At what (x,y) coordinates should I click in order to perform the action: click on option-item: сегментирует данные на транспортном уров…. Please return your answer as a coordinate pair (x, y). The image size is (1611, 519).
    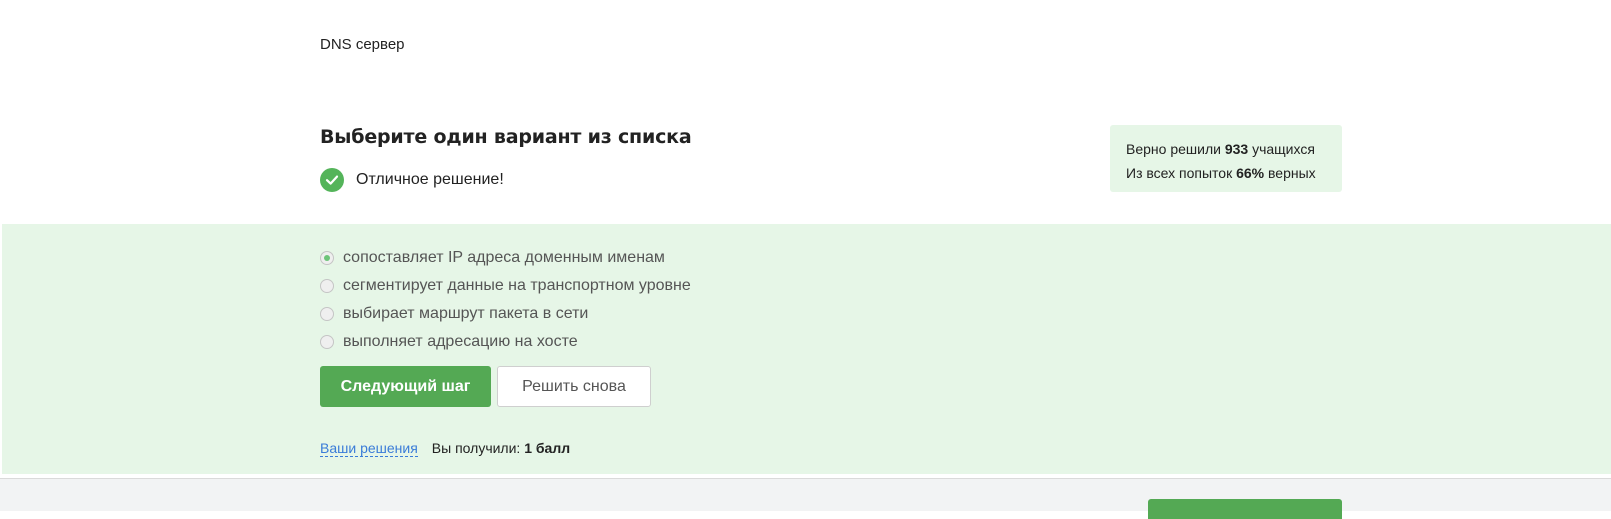
    Looking at the image, I should click on (505, 286).